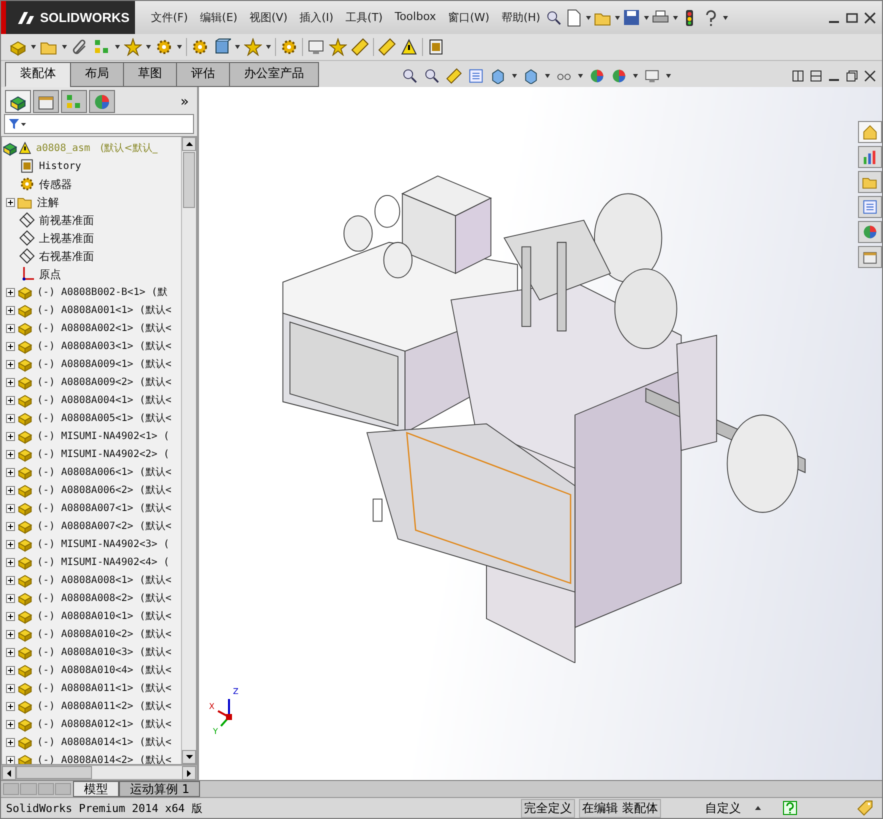  I want to click on tree-item: 上视基准面, so click(66, 238).